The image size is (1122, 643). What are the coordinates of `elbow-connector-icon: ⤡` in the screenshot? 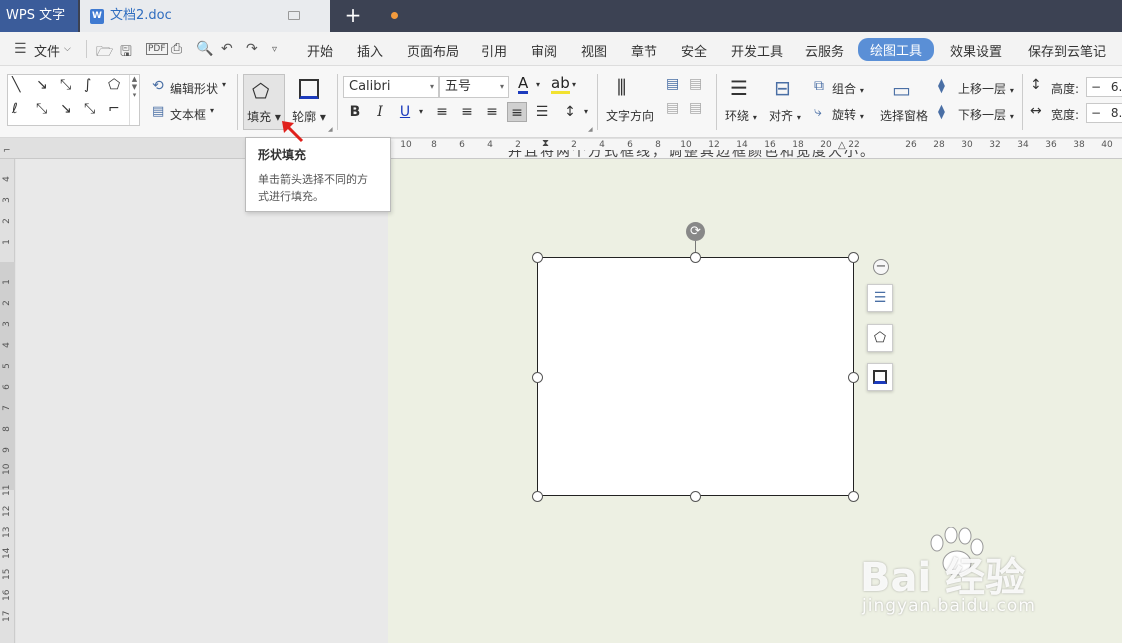 It's located at (41, 109).